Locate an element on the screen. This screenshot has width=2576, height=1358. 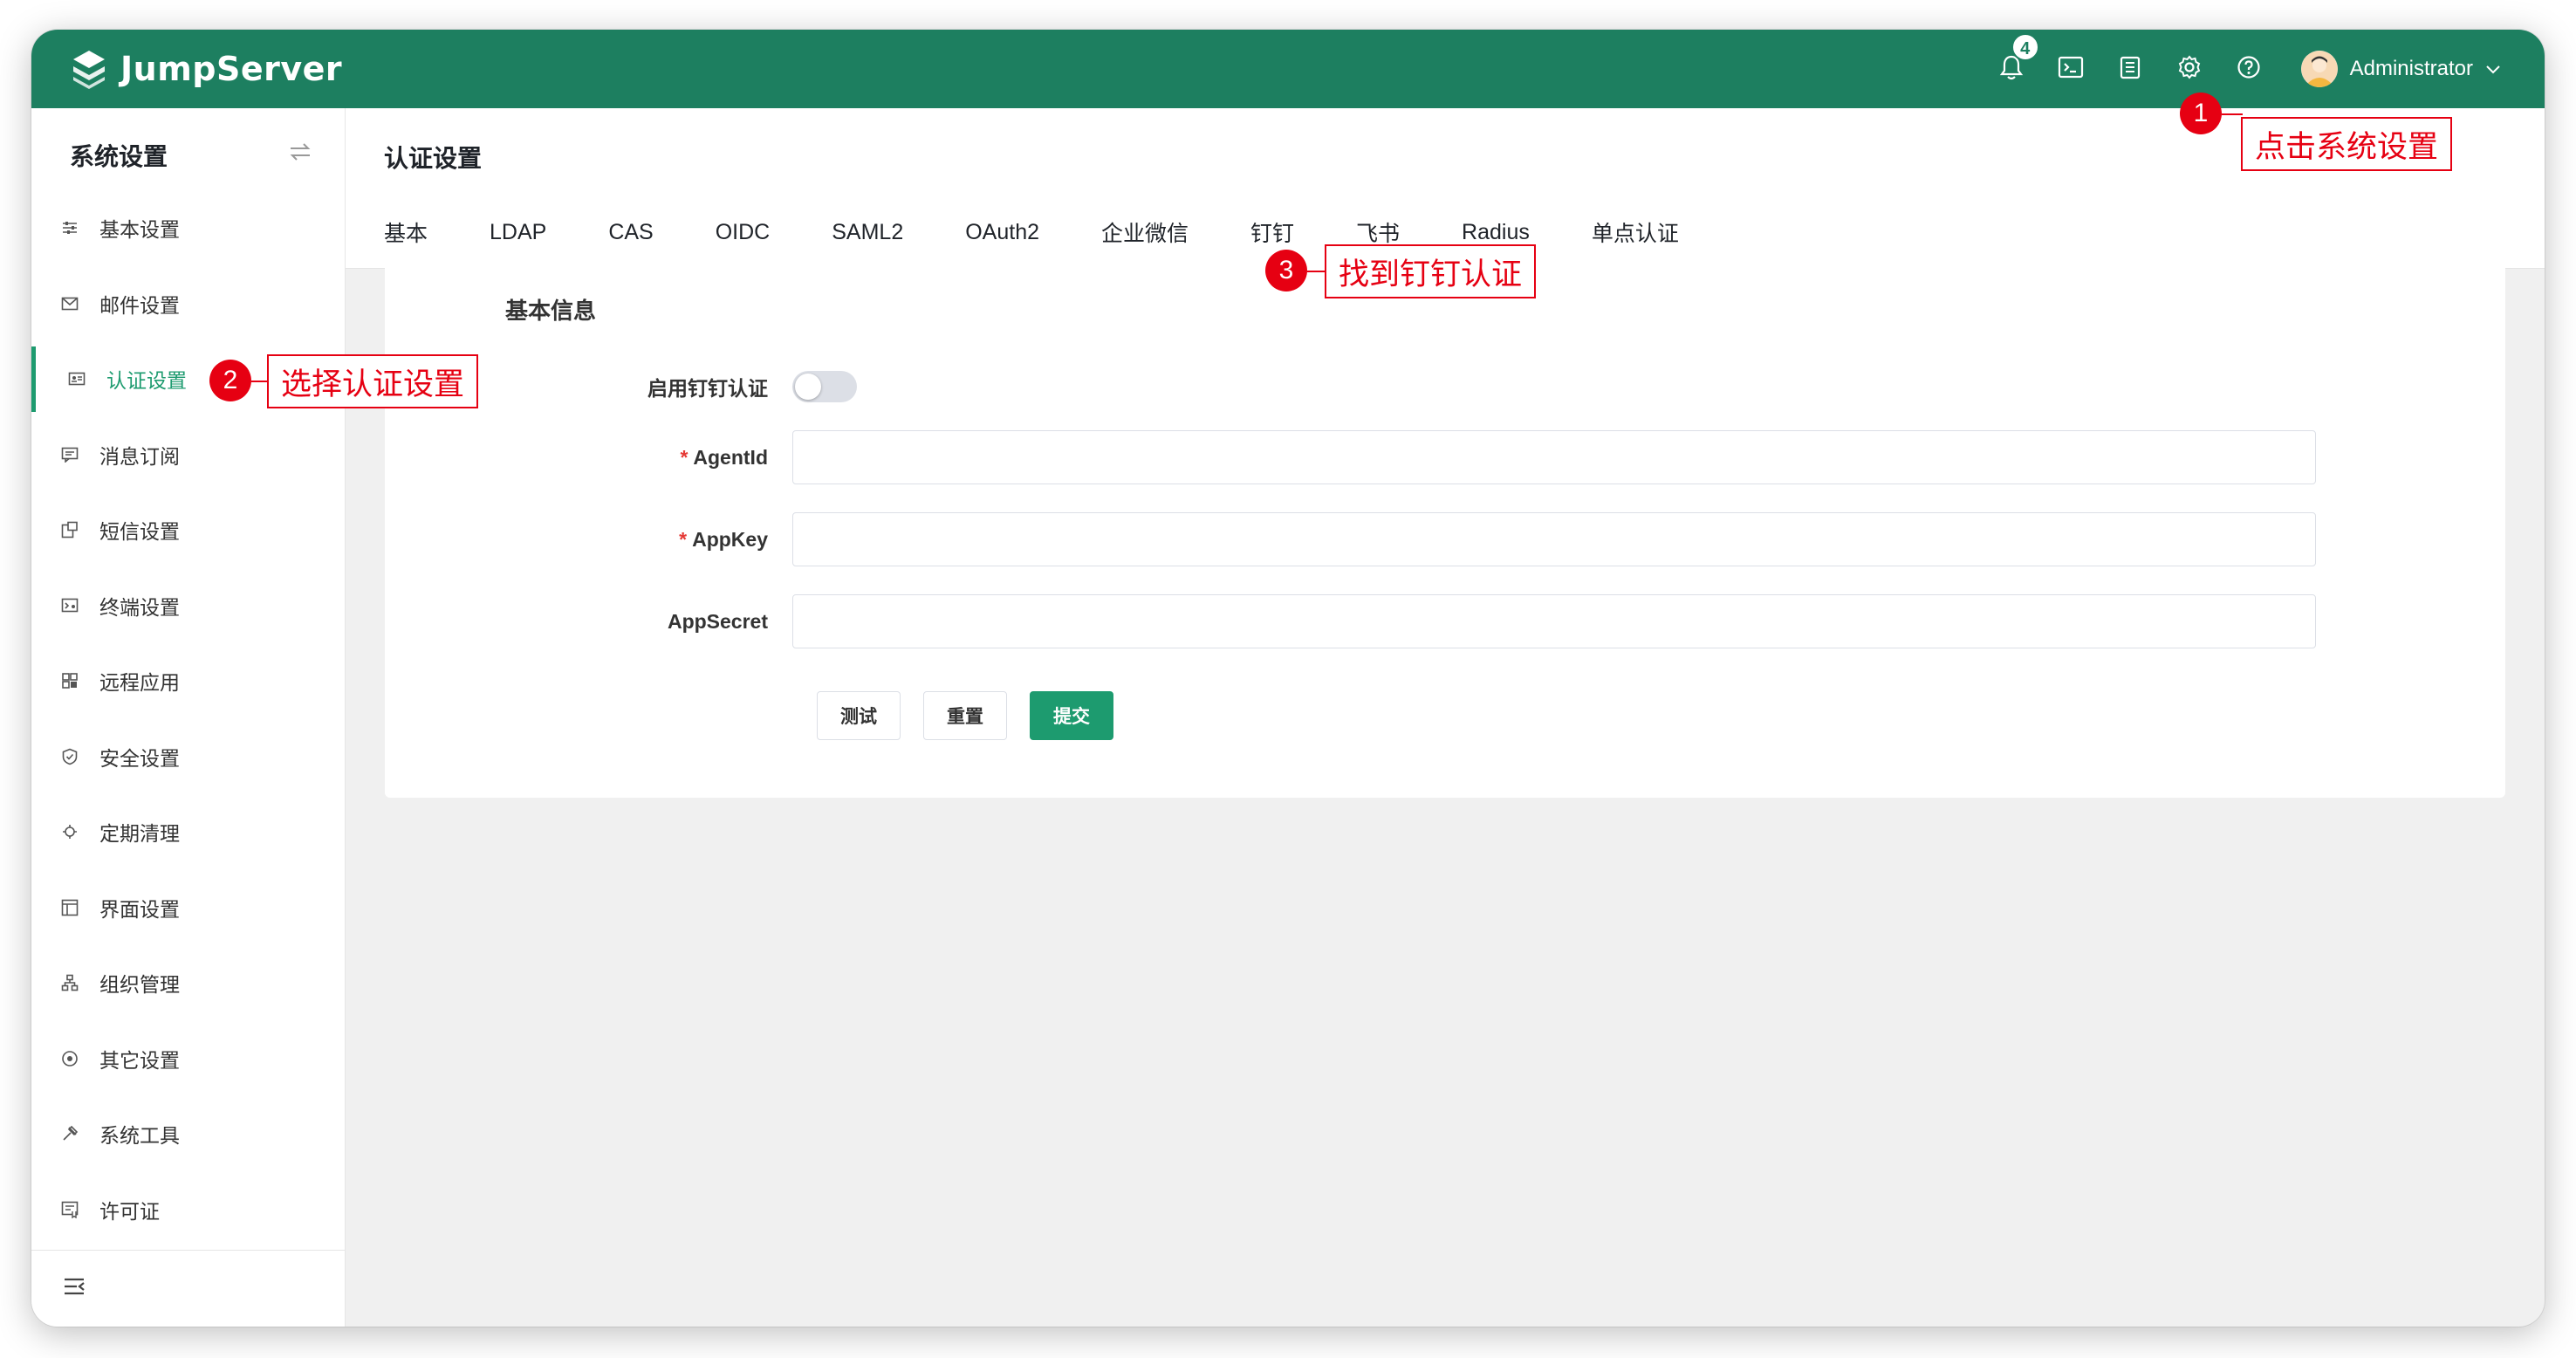
sidebar-item-interface: 界面设置 is located at coordinates (188, 908).